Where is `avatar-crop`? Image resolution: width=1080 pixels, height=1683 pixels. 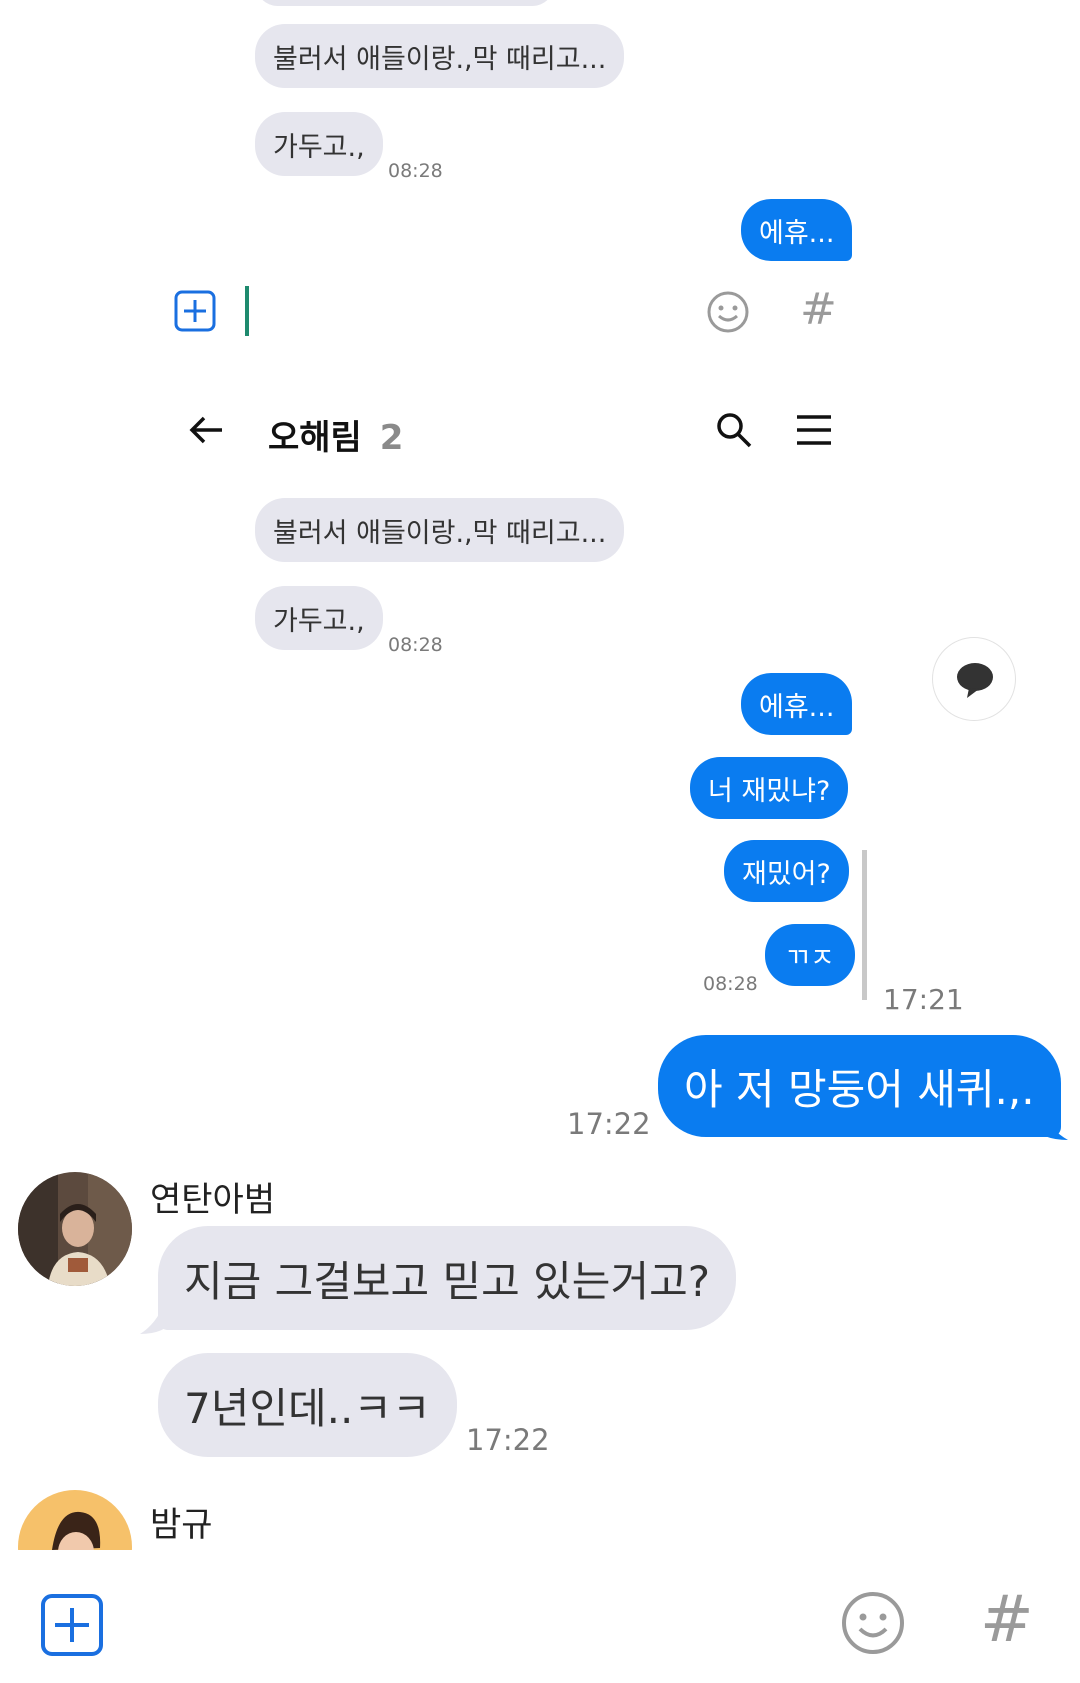 avatar-crop is located at coordinates (75, 1520).